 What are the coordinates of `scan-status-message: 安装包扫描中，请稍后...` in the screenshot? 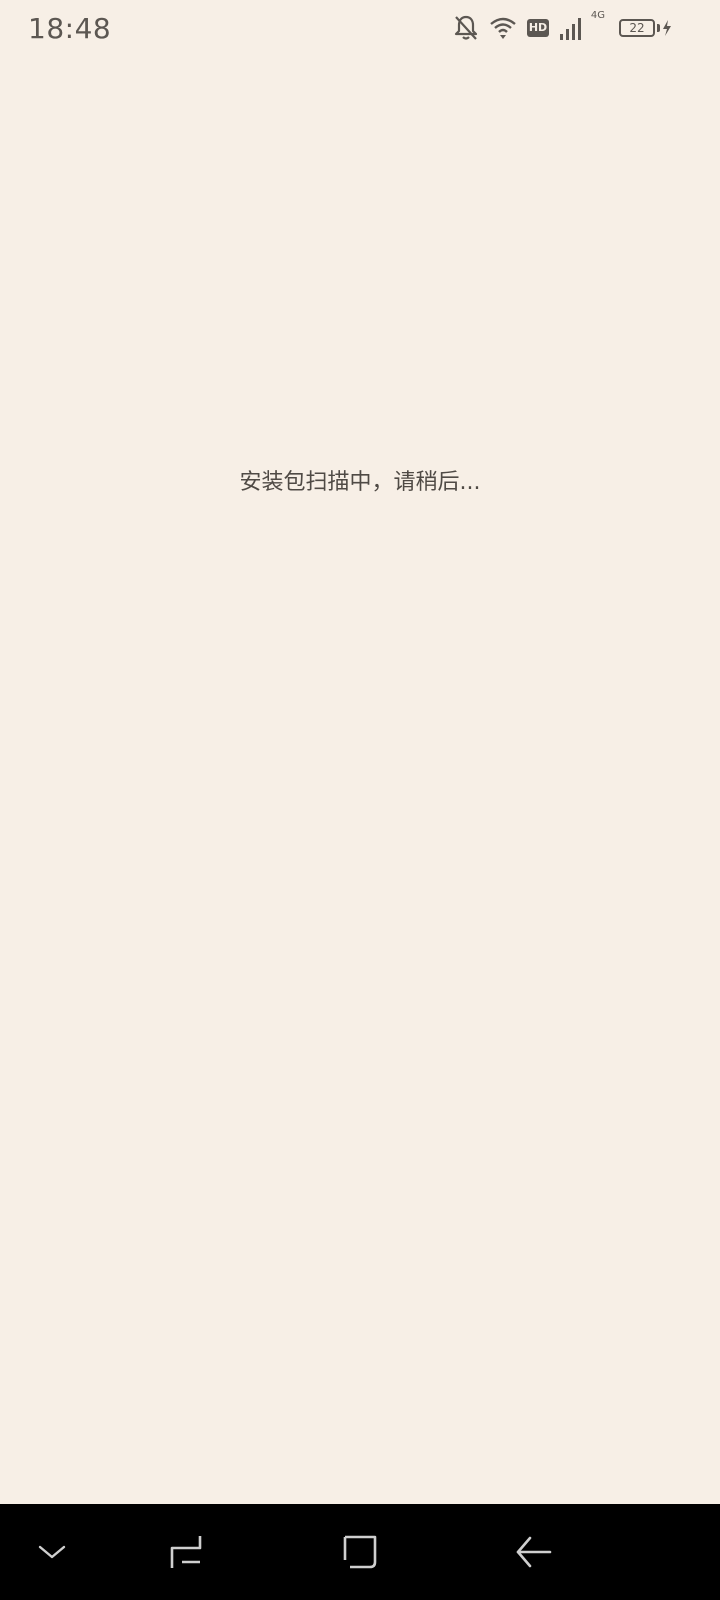 It's located at (360, 482).